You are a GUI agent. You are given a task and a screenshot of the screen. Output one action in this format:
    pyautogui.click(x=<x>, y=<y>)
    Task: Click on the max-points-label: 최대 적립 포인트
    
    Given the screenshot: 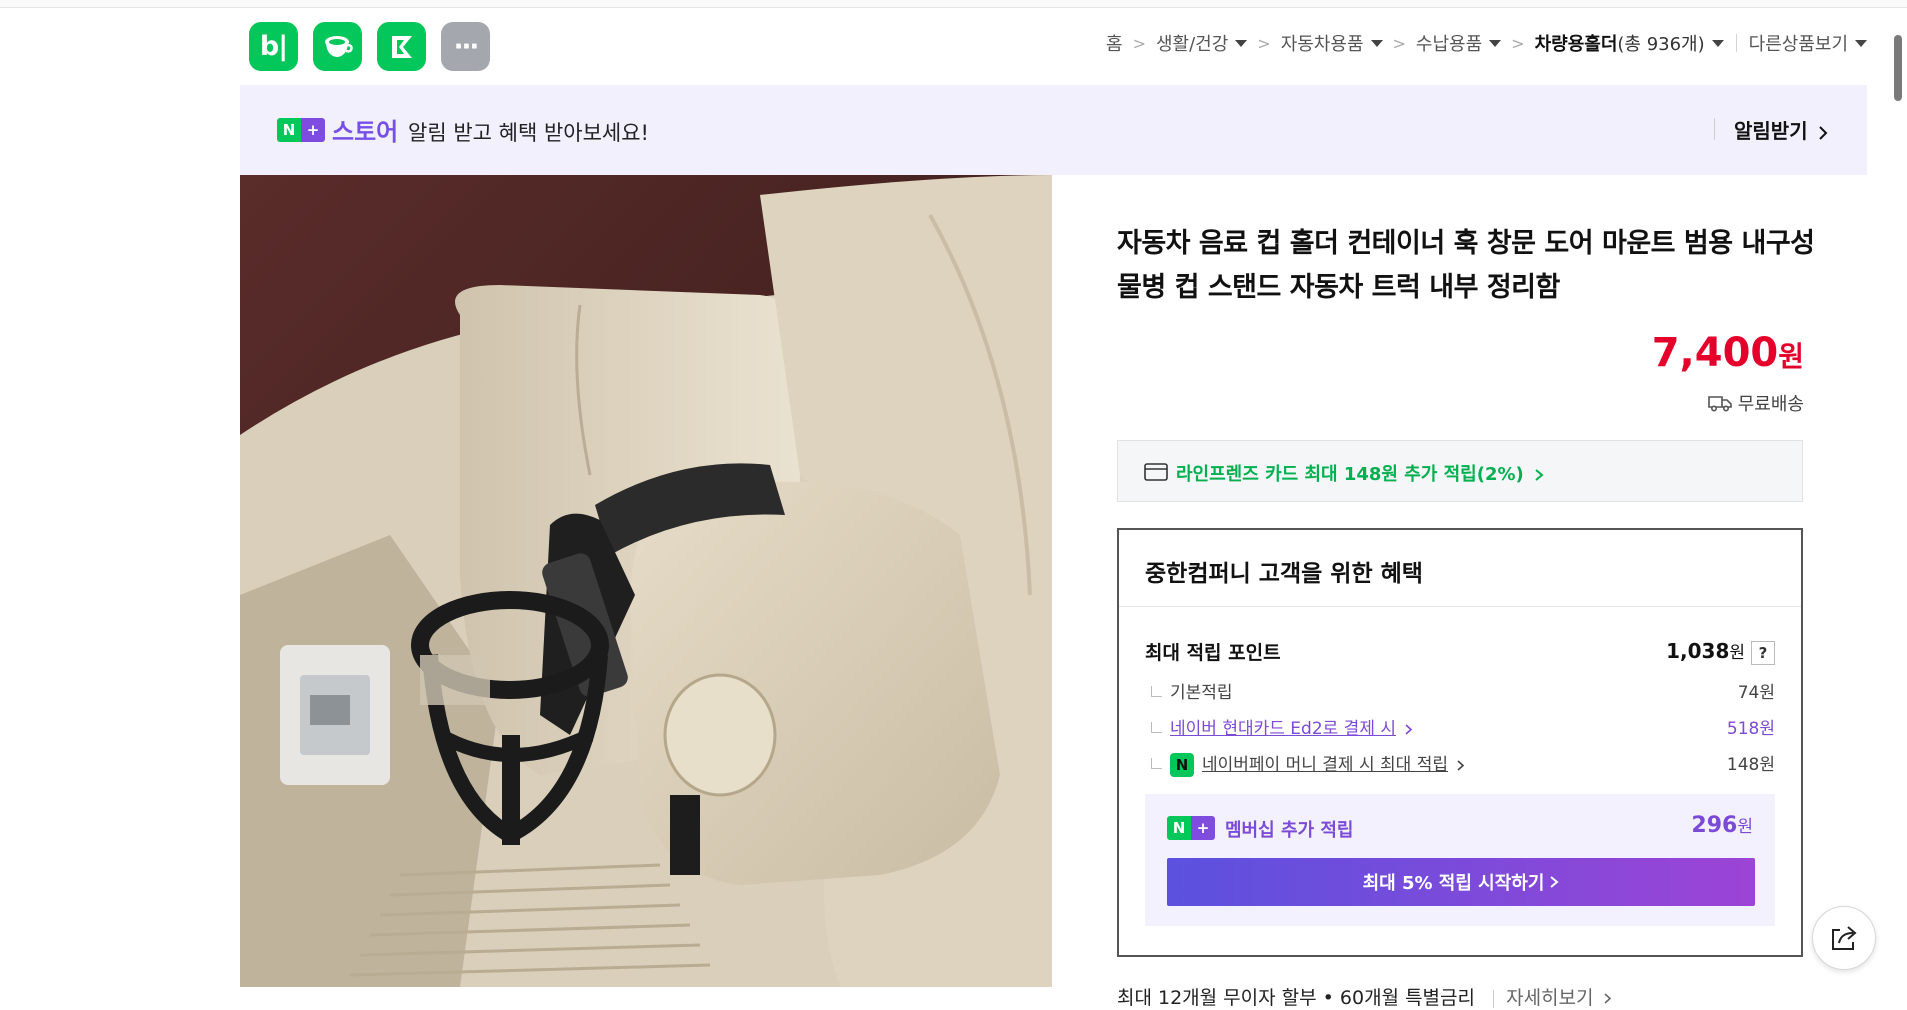 What is the action you would take?
    pyautogui.click(x=1213, y=653)
    